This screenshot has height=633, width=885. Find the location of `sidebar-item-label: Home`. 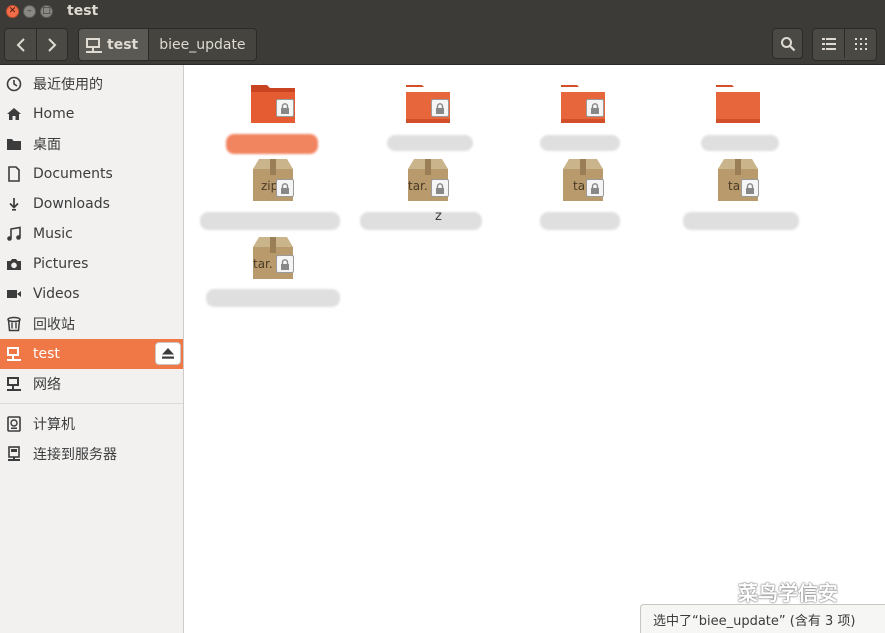

sidebar-item-label: Home is located at coordinates (54, 114).